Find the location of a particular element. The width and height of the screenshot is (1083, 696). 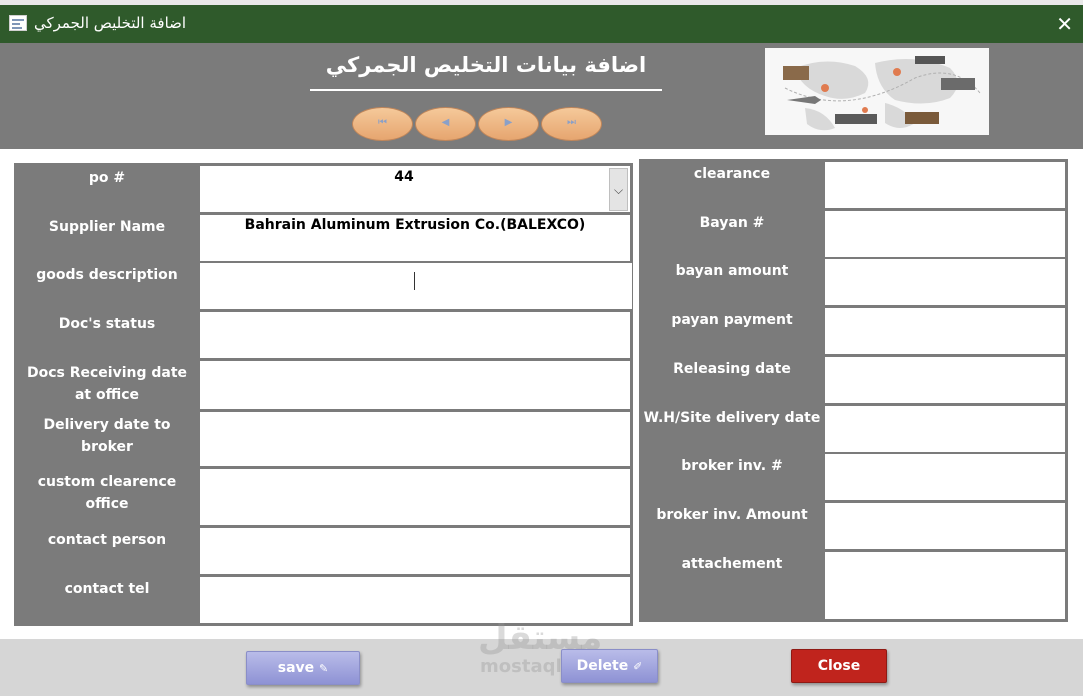

nav-first-button: ⏮ is located at coordinates (382, 124).